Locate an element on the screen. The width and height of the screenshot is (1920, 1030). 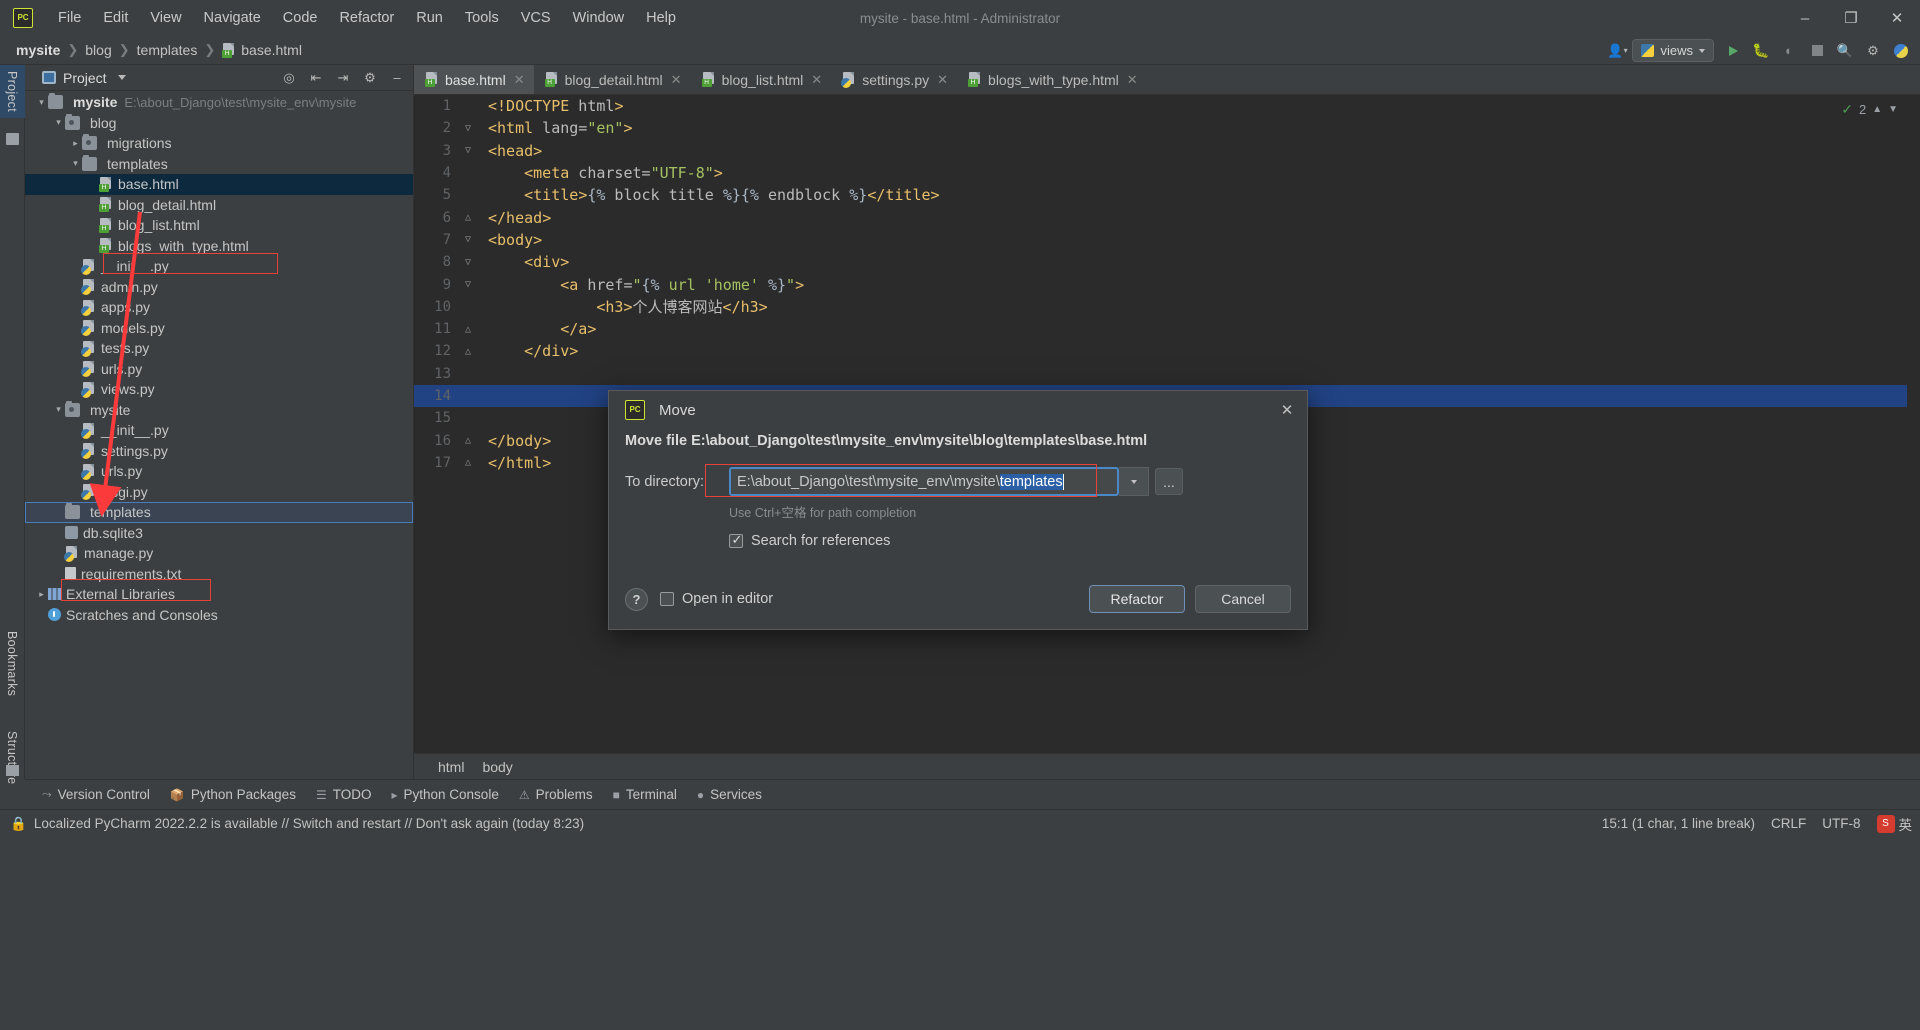
code-line: 6 △ </head> is located at coordinates (1167, 217).